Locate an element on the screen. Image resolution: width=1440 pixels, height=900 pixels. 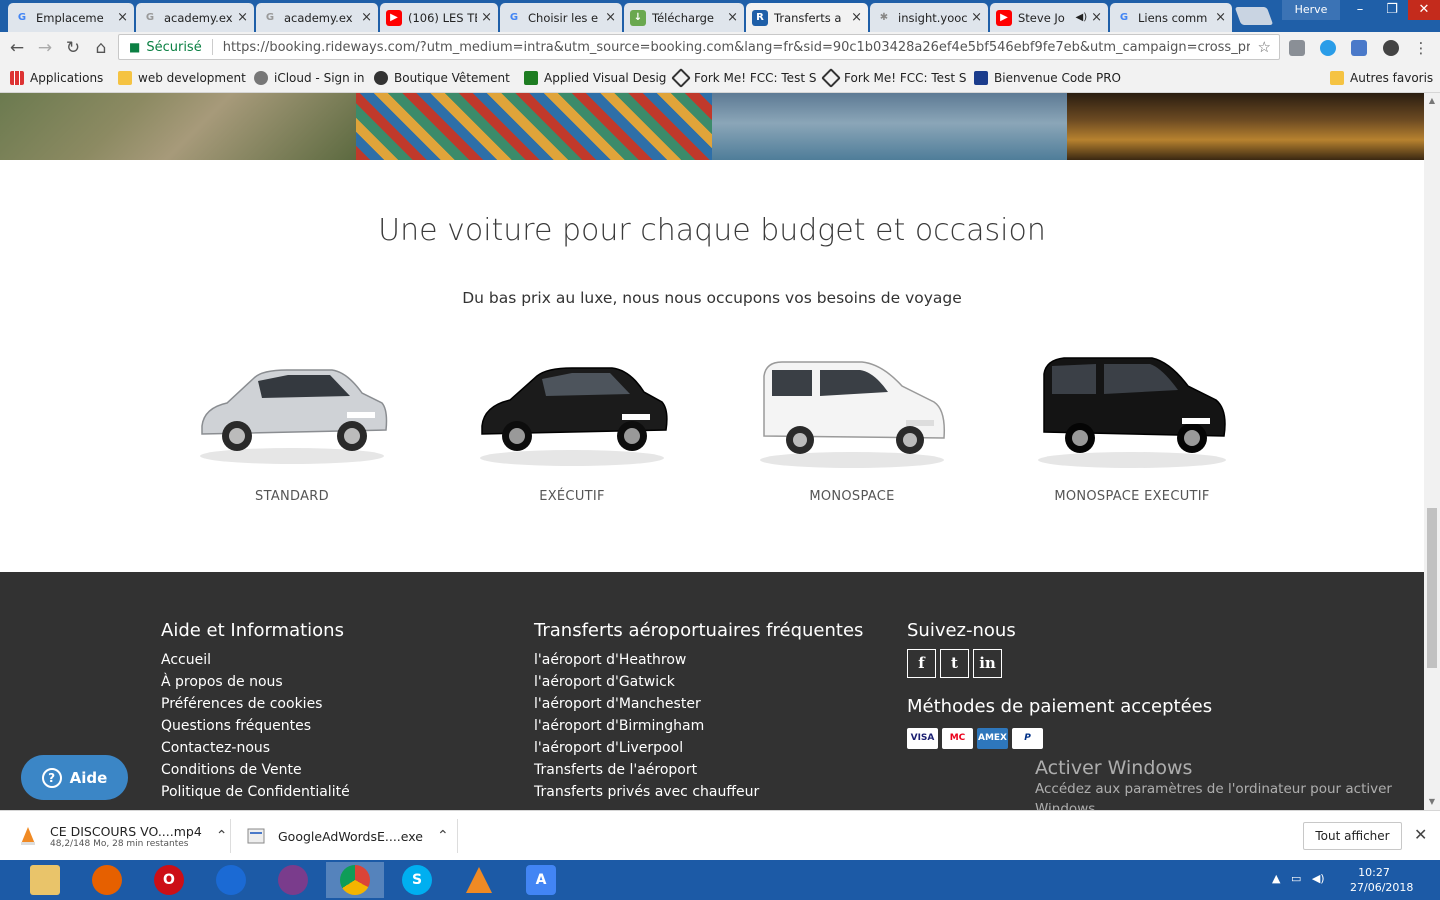
taskbar-app is located at coordinates (293, 880).